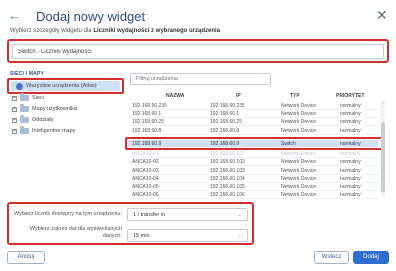 This screenshot has height=271, width=396. I want to click on tree-item-label: Wszystkie urządzenia (Atlas), so click(61, 86).